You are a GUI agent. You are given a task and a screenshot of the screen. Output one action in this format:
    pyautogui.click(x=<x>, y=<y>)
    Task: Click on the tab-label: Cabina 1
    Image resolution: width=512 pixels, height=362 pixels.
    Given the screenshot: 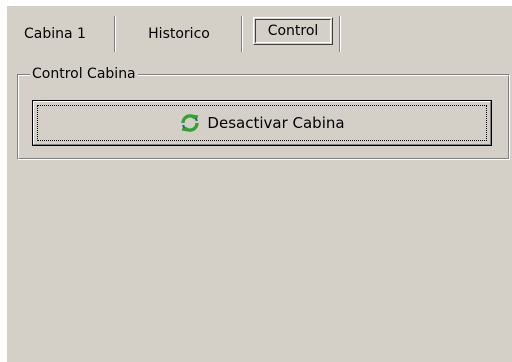 What is the action you would take?
    pyautogui.click(x=55, y=34)
    